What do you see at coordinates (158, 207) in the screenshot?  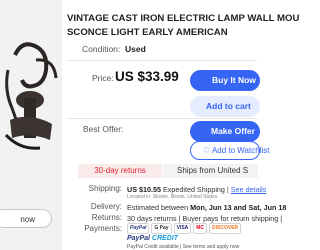 I see `delivery-prefix: Estimated between` at bounding box center [158, 207].